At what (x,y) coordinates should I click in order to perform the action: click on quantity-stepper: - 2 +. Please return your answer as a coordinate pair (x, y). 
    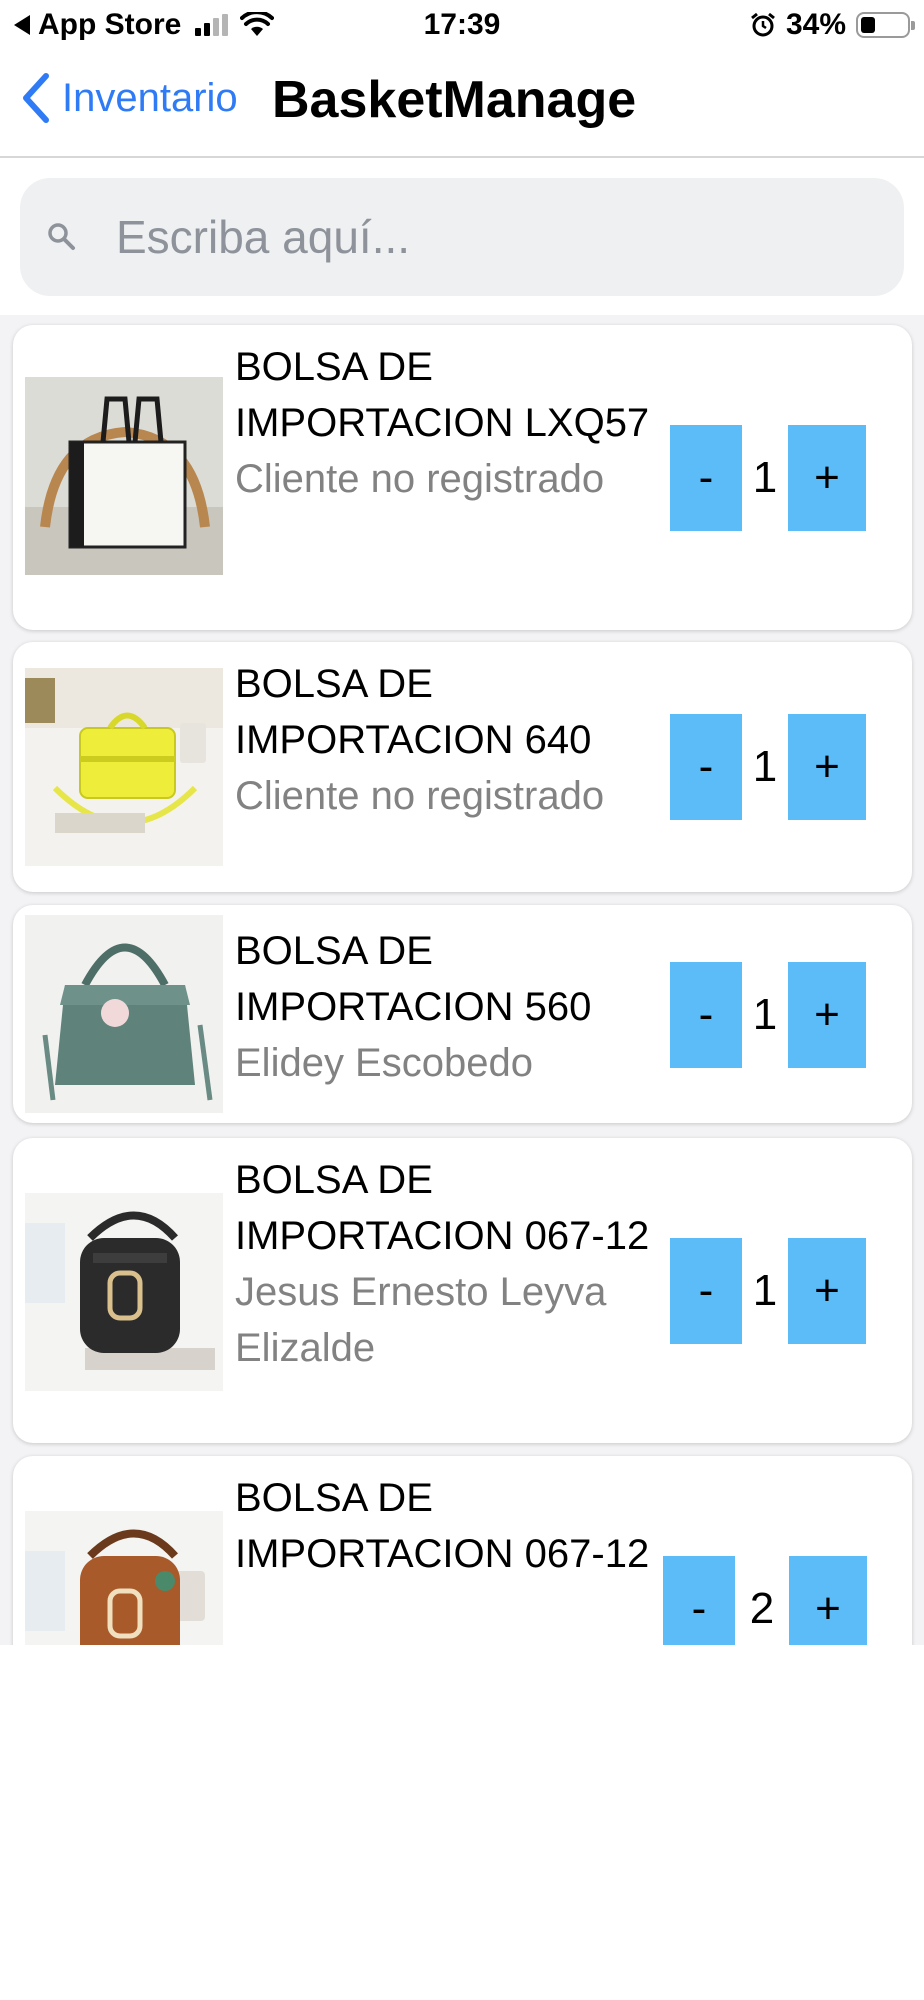
    Looking at the image, I should click on (765, 1600).